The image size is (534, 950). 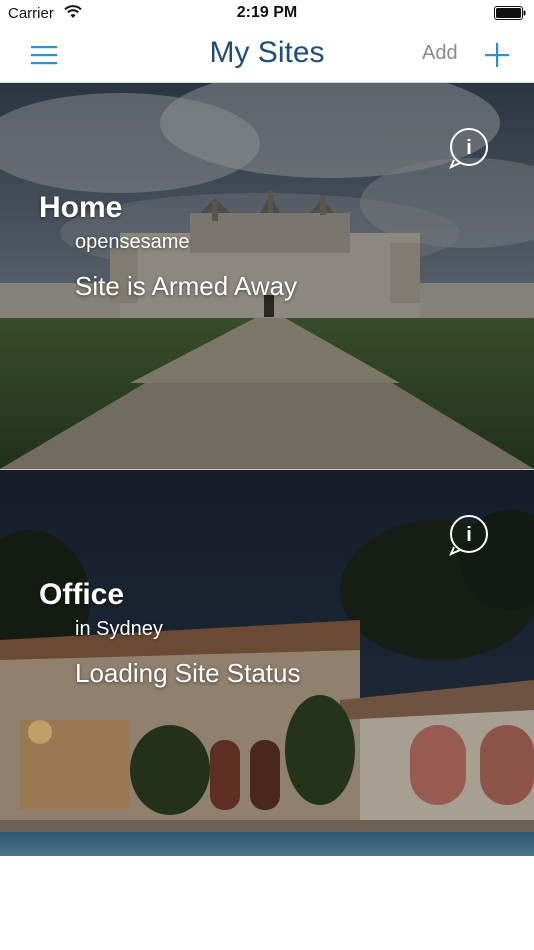 What do you see at coordinates (81, 207) in the screenshot?
I see `site-name: Home` at bounding box center [81, 207].